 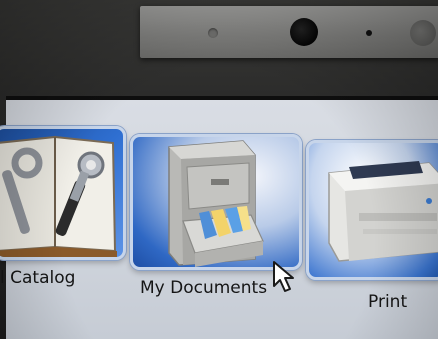 What do you see at coordinates (423, 33) in the screenshot?
I see `bezel-speaker` at bounding box center [423, 33].